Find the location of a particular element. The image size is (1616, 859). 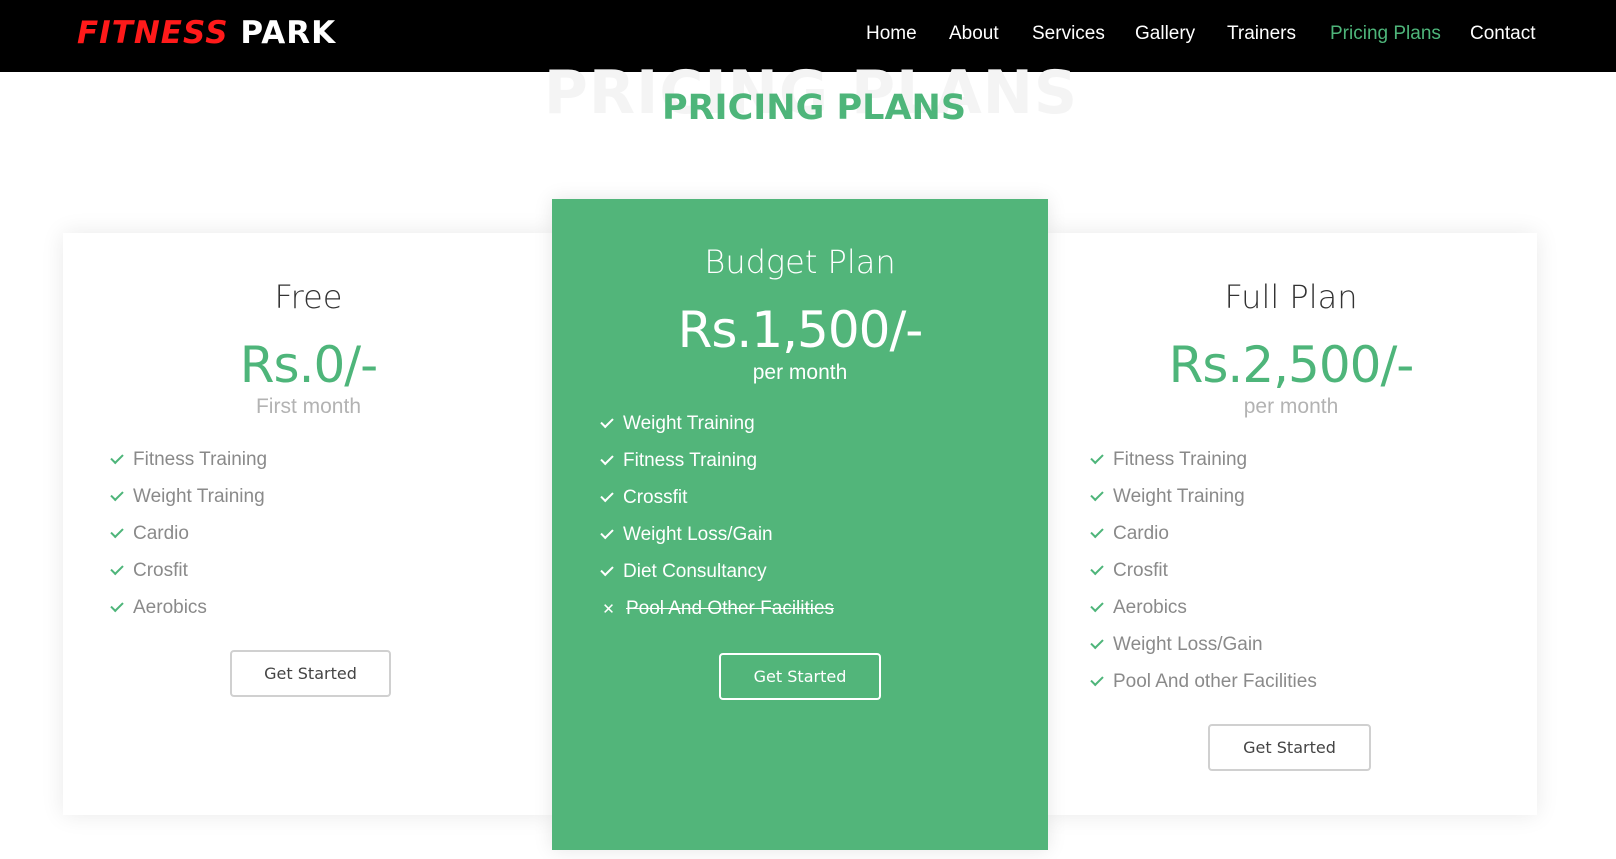

nav-contact: Contact is located at coordinates (1502, 34).